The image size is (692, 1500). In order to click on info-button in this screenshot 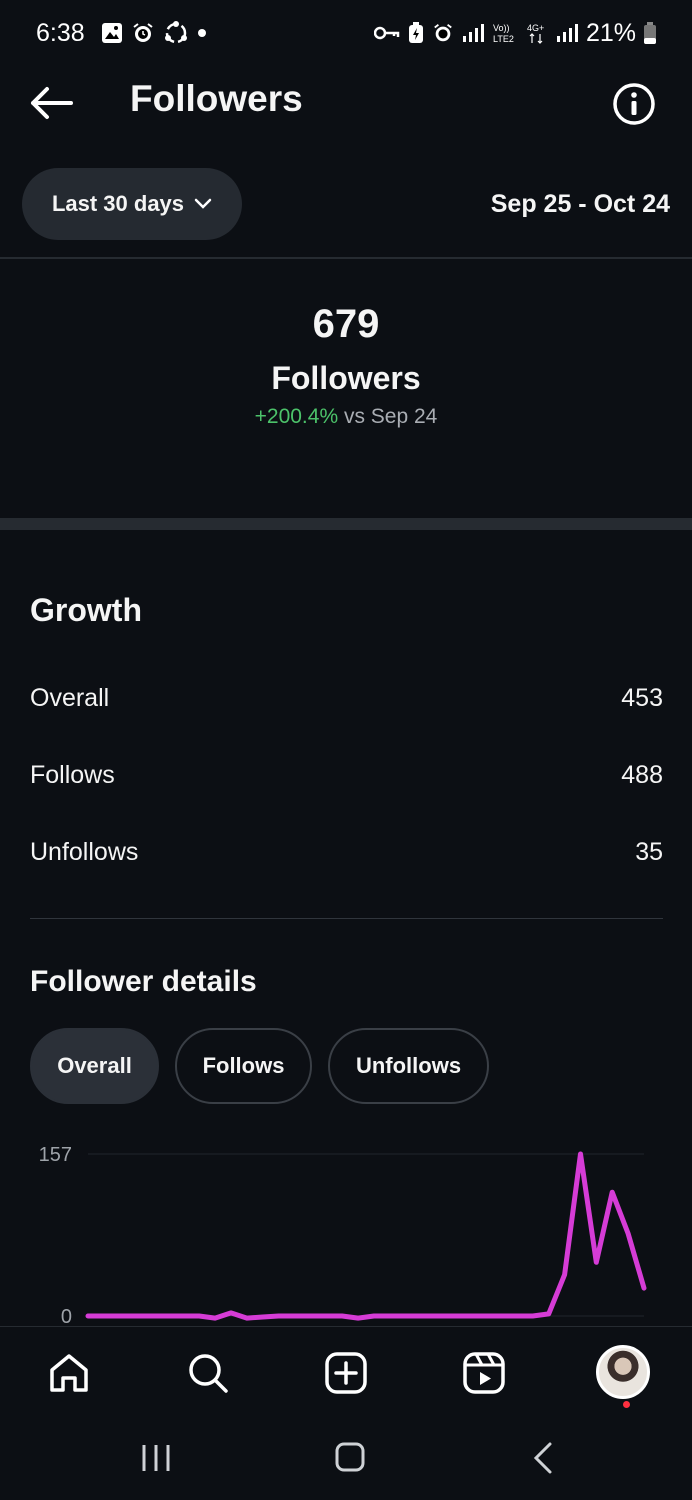, I will do `click(634, 104)`.